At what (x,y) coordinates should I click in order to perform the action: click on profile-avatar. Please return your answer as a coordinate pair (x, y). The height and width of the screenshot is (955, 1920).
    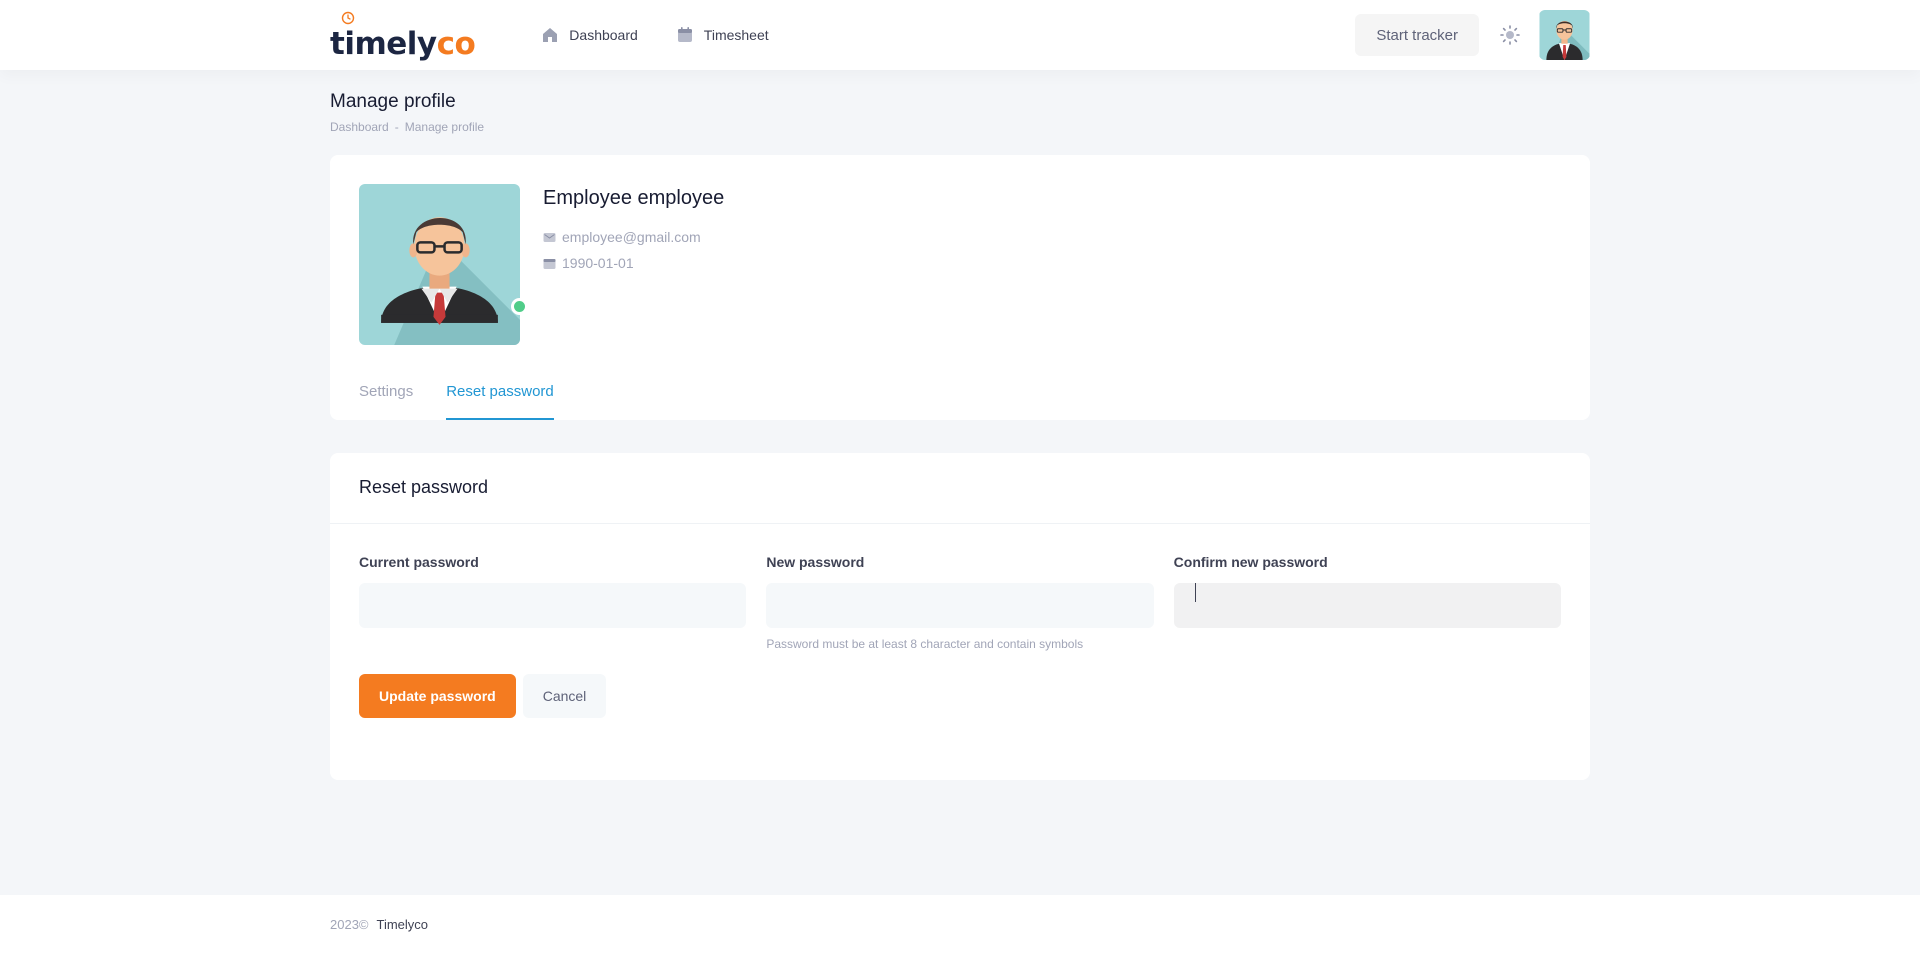
    Looking at the image, I should click on (439, 264).